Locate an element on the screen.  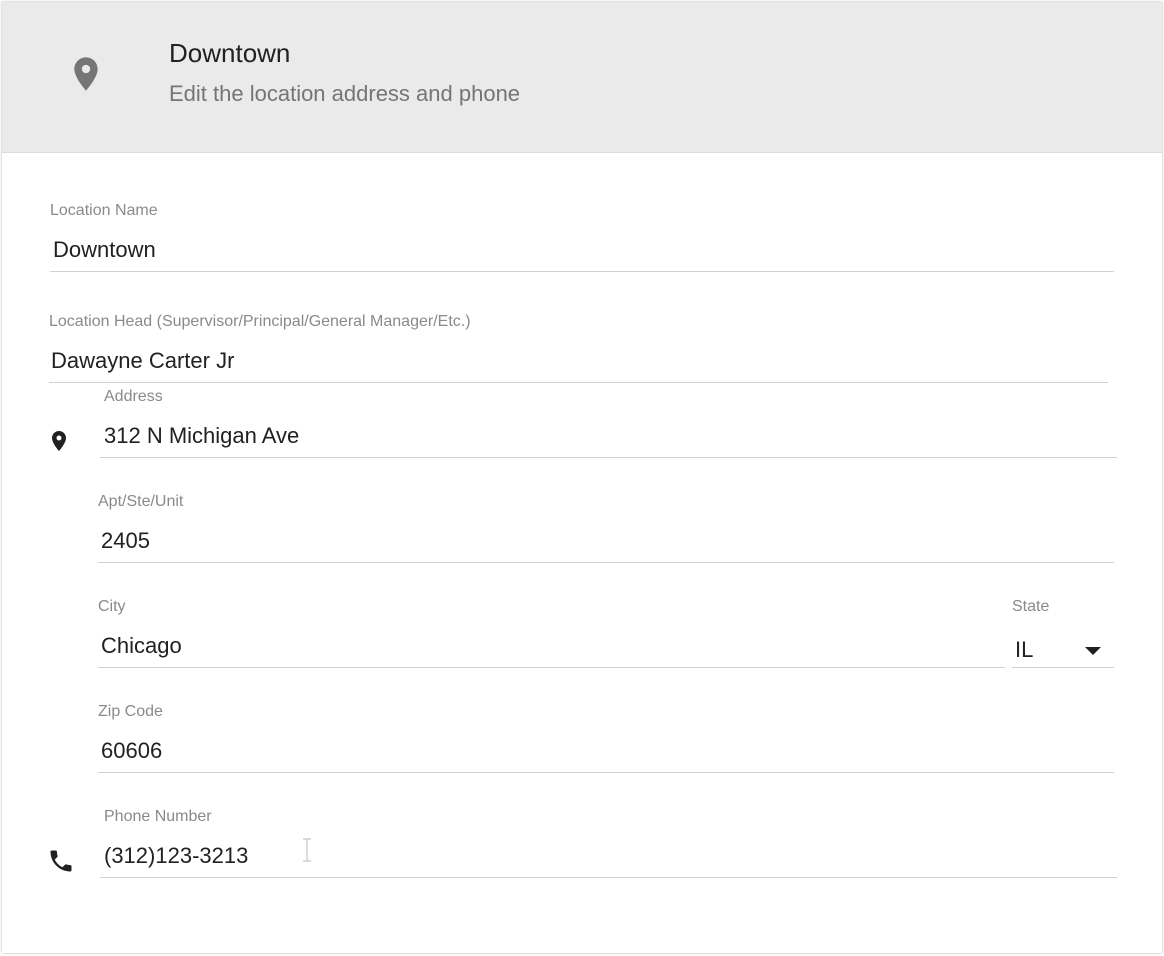
page-subtitle: Edit the location address and phone is located at coordinates (345, 93).